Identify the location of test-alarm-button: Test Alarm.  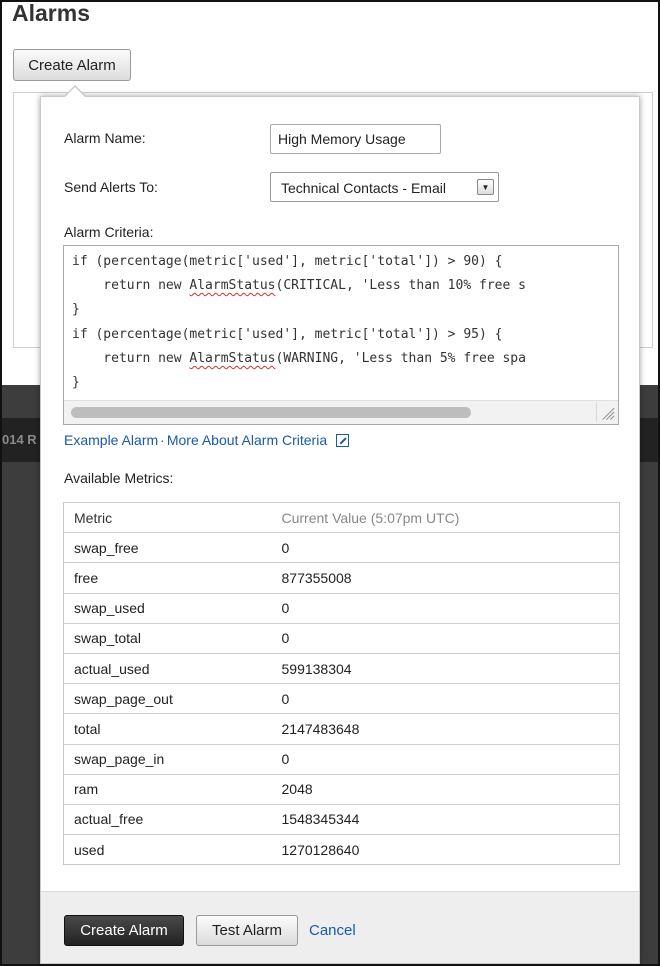
(247, 930).